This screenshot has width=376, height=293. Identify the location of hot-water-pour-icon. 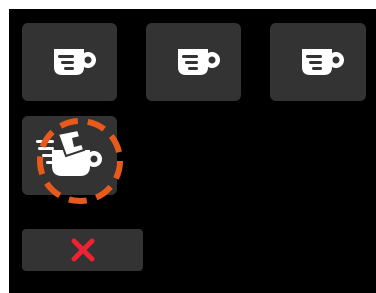
(69, 152).